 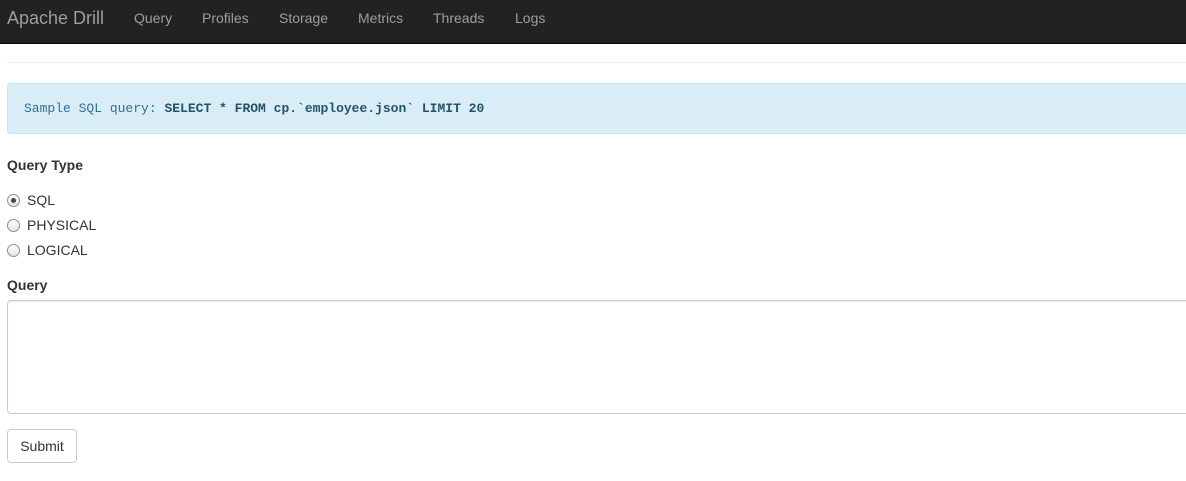 I want to click on query-label: Query, so click(x=27, y=285).